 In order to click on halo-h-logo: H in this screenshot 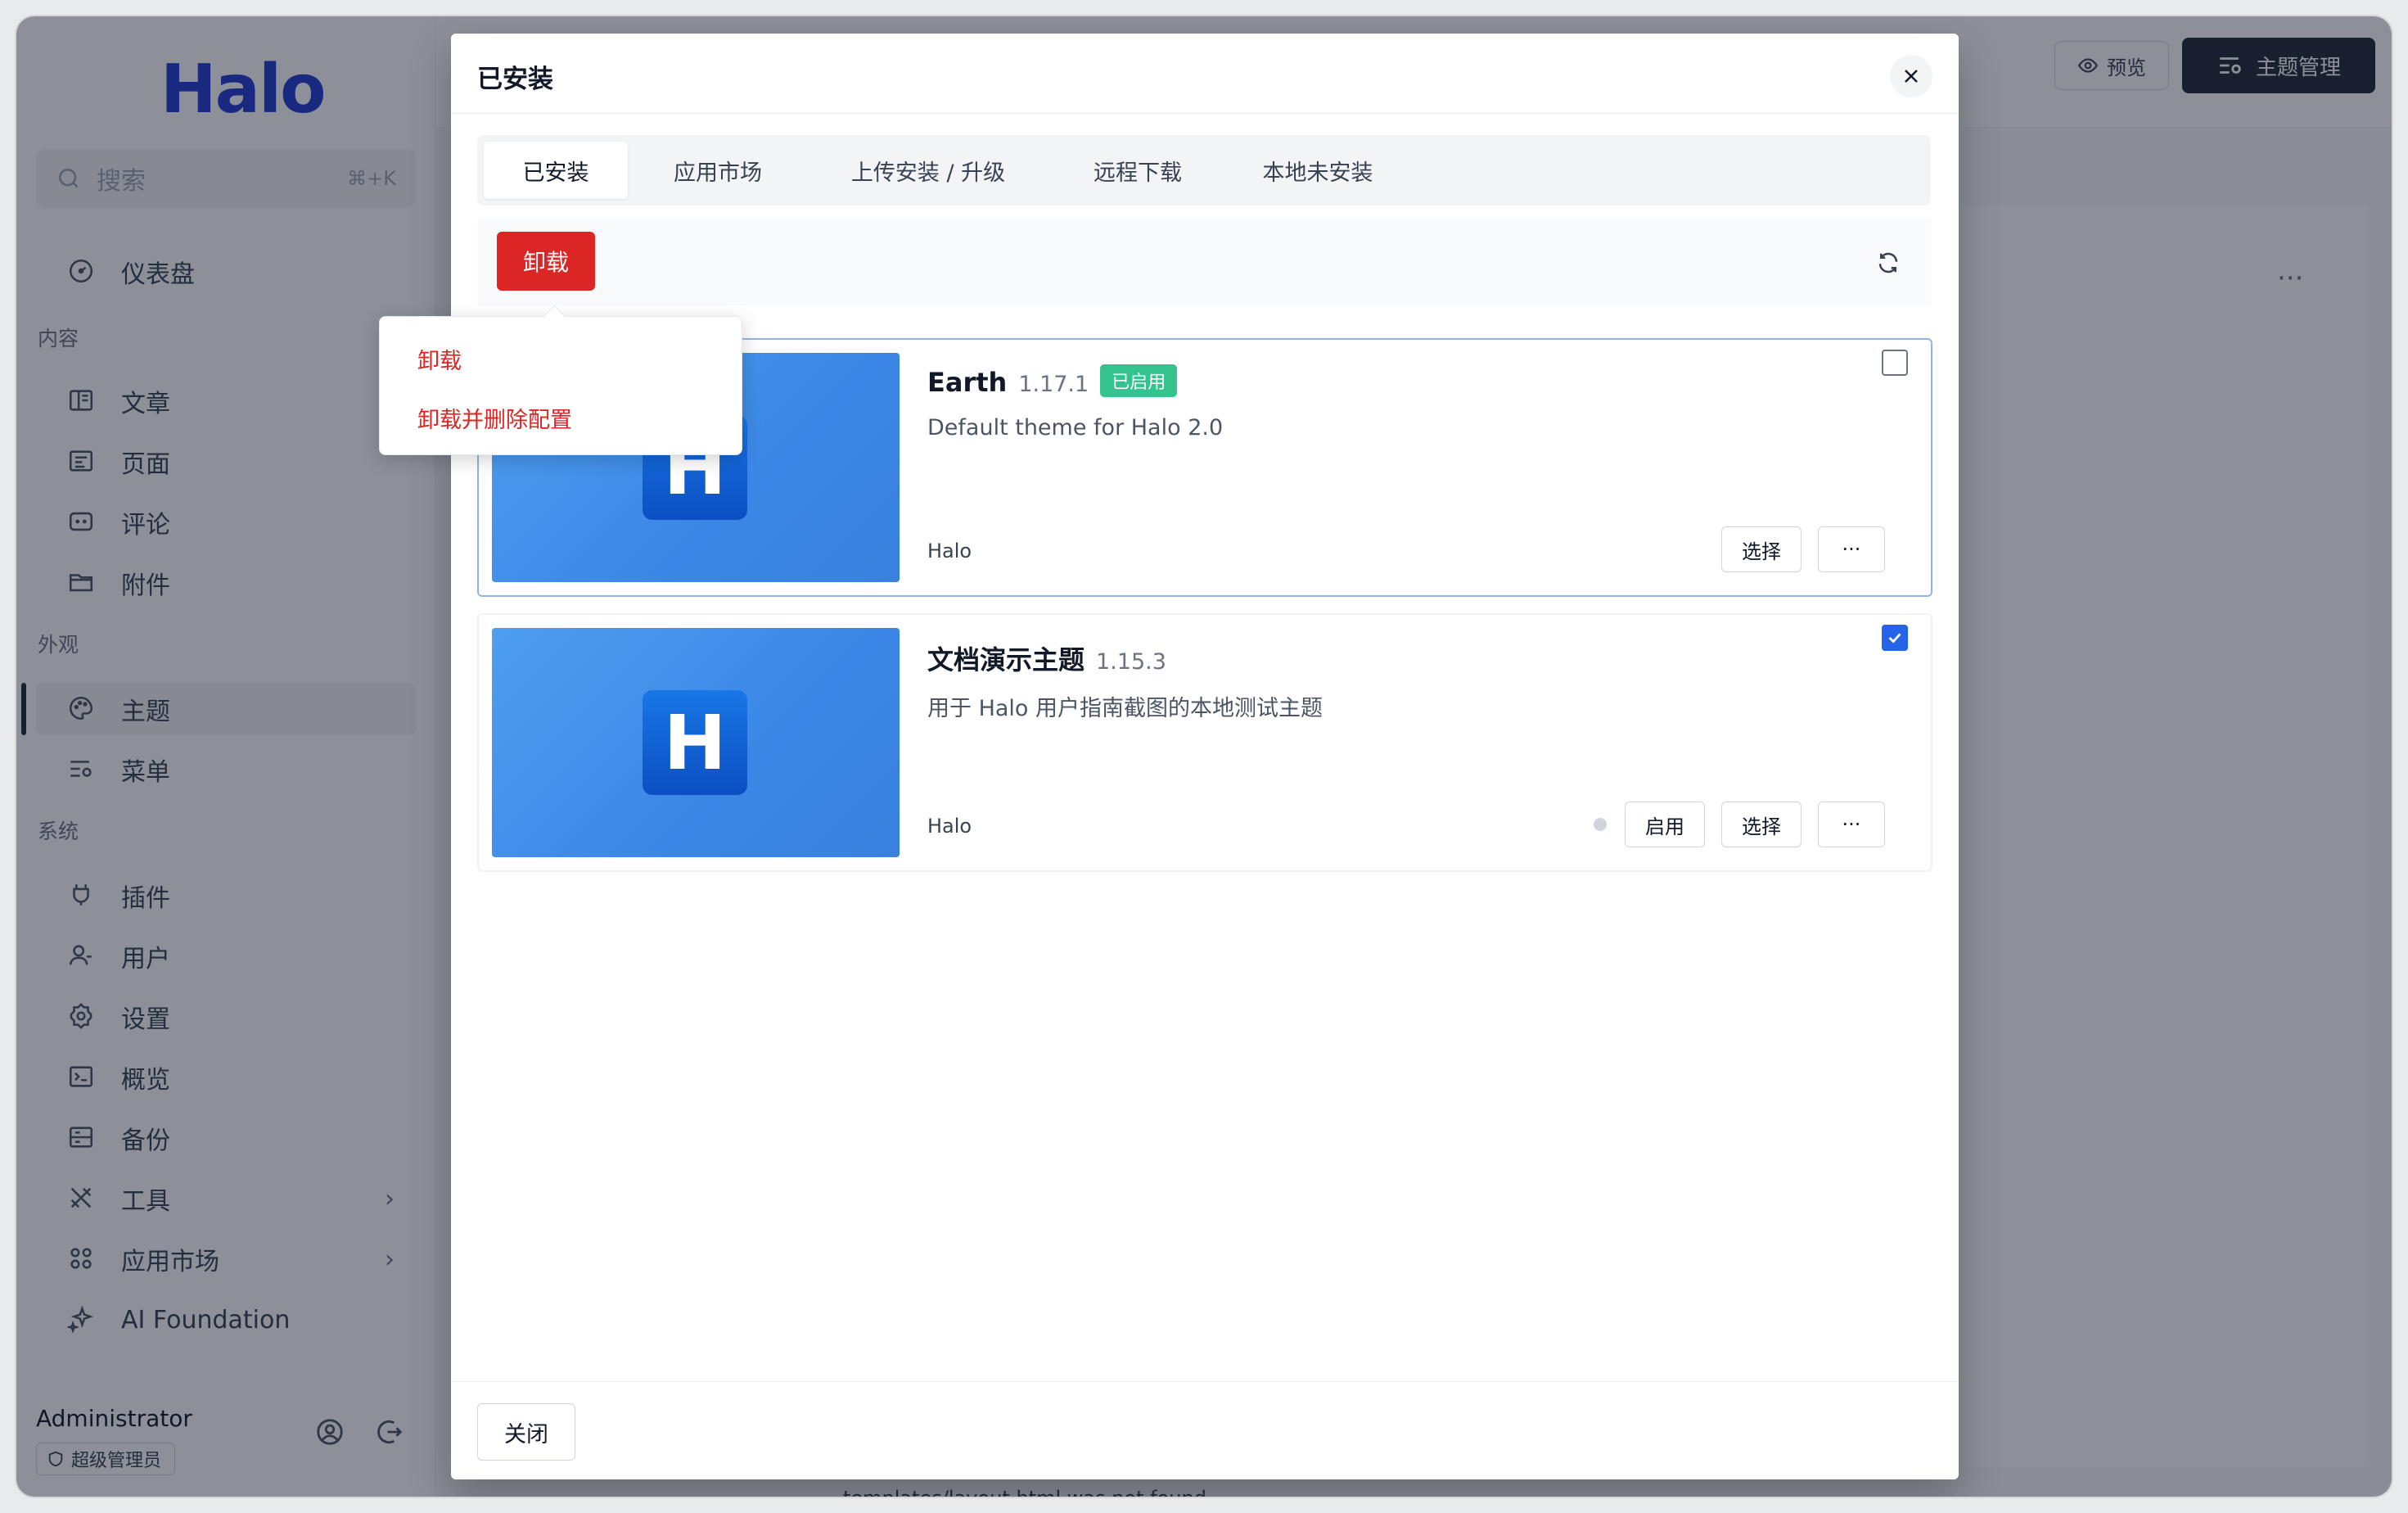, I will do `click(695, 742)`.